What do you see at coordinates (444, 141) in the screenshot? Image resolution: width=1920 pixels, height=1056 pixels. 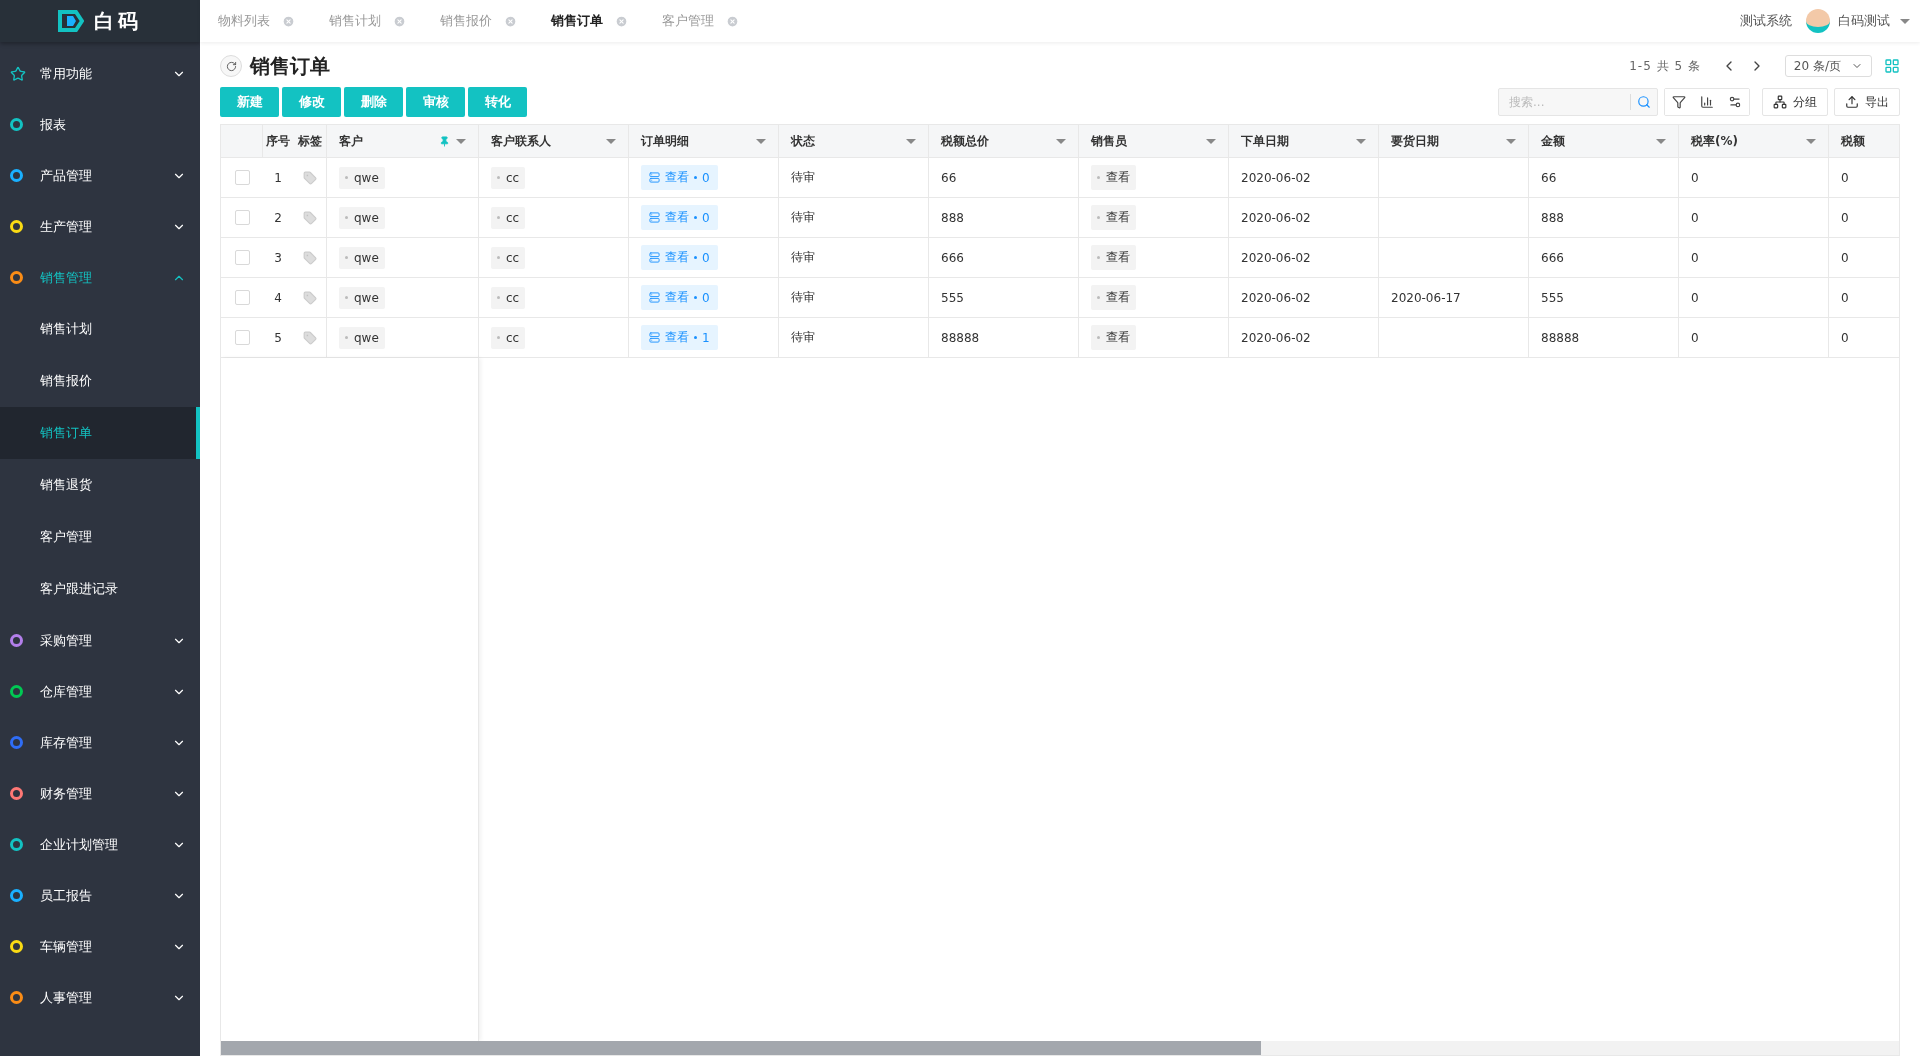 I see `pin-icon` at bounding box center [444, 141].